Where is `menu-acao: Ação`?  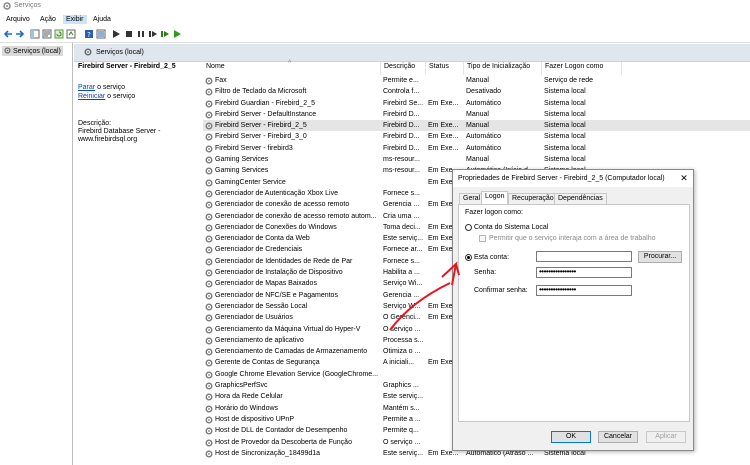
menu-acao: Ação is located at coordinates (48, 19).